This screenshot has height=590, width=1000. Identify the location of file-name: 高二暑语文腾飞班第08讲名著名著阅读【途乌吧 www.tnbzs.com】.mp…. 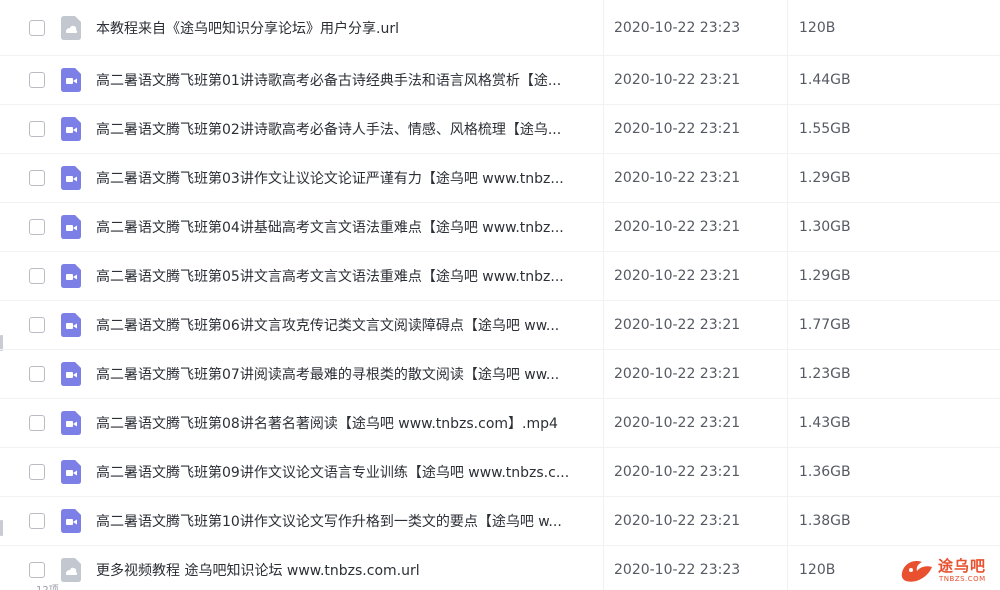
(346, 423).